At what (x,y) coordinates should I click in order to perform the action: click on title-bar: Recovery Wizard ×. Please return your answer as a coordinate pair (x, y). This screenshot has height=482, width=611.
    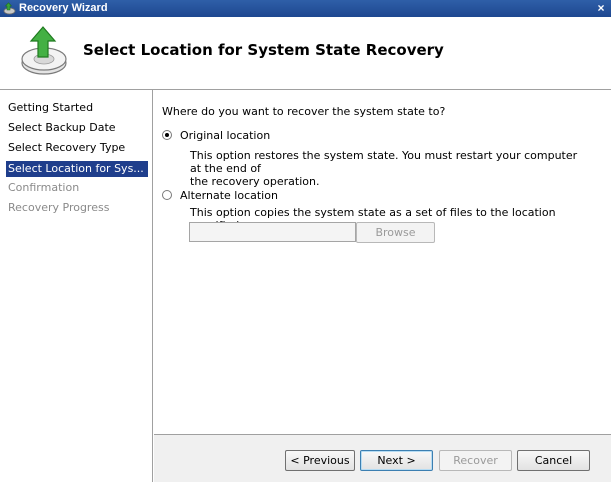
    Looking at the image, I should click on (305, 8).